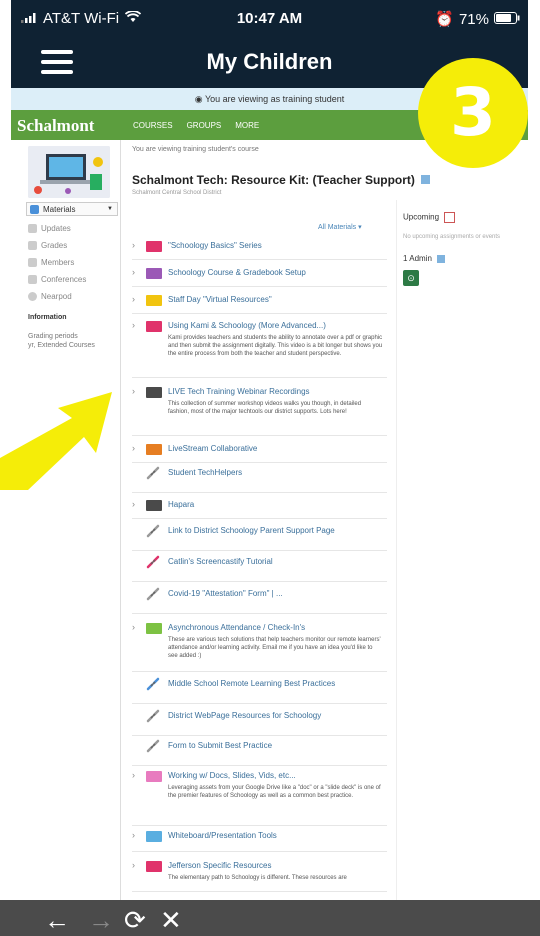  Describe the element at coordinates (55, 126) in the screenshot. I see `schalmont-logo: Schalmont` at that location.